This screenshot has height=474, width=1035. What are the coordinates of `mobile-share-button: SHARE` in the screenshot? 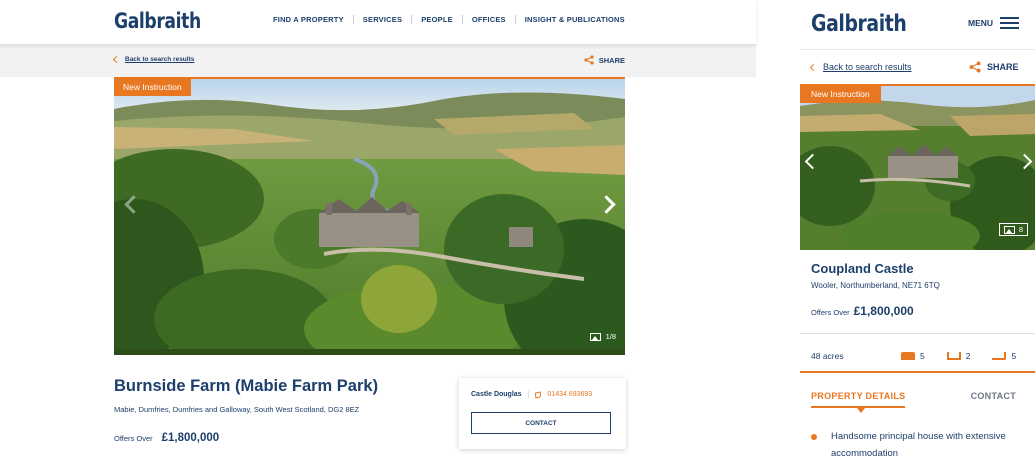 It's located at (994, 67).